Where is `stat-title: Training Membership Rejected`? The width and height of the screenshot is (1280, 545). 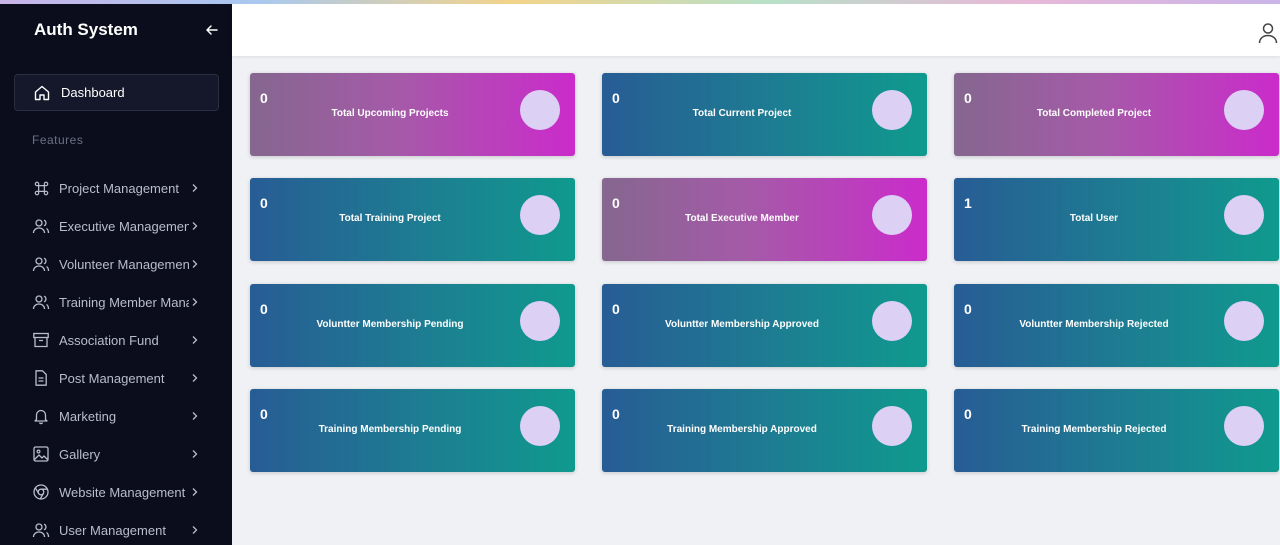
stat-title: Training Membership Rejected is located at coordinates (1094, 429).